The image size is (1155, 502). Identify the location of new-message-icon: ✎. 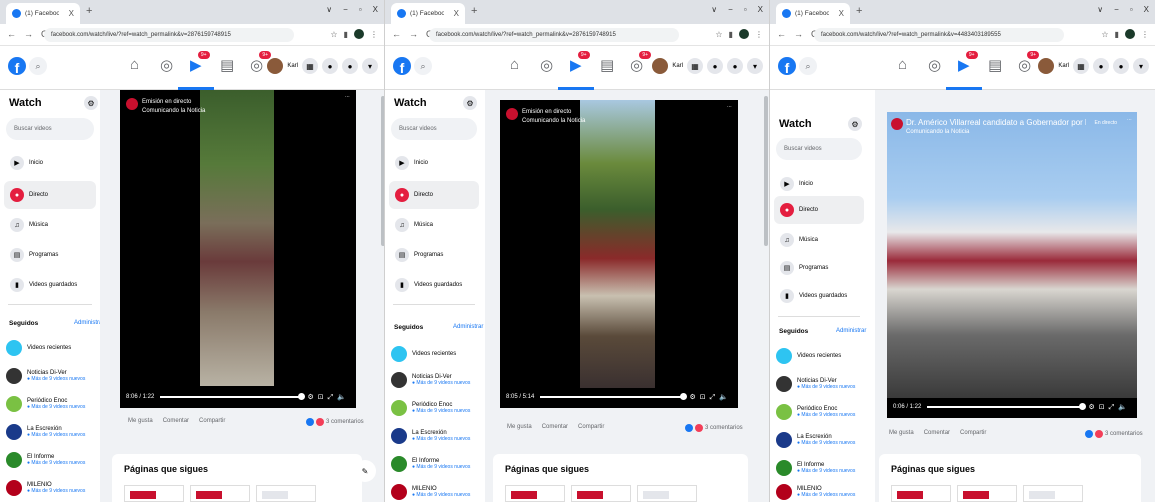
(365, 471).